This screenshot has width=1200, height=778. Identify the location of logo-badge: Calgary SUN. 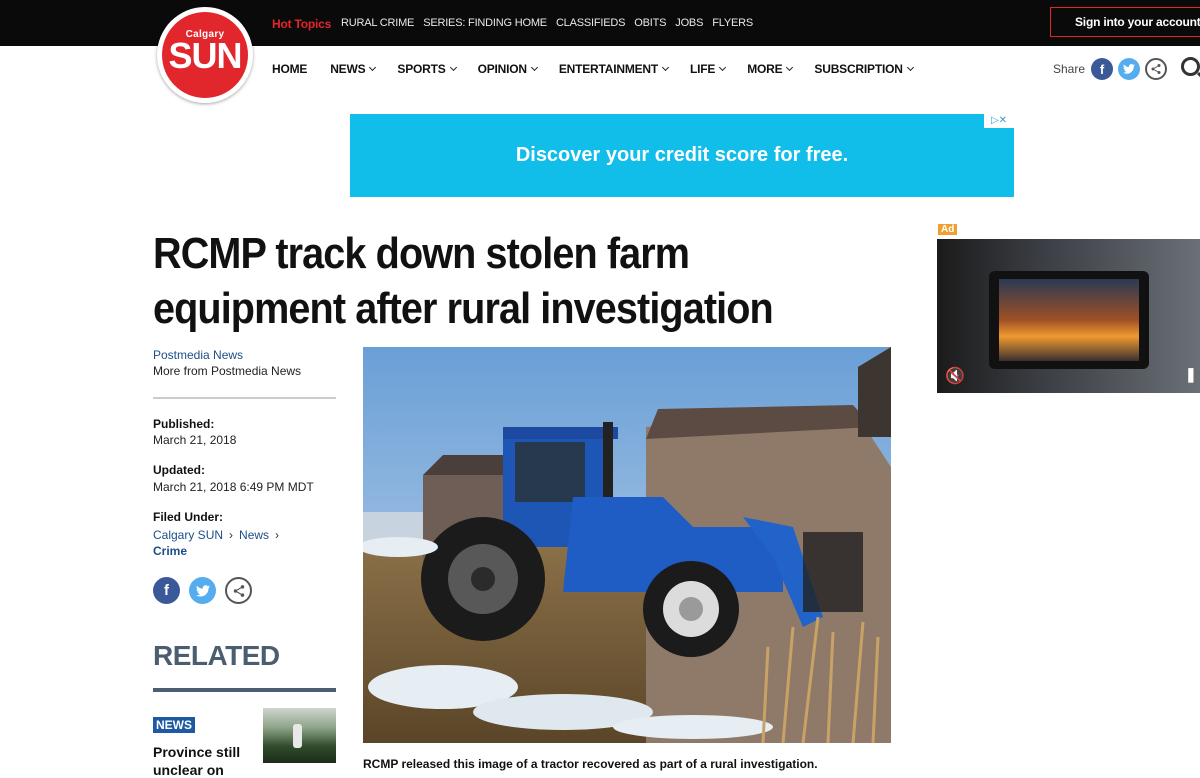
(205, 55).